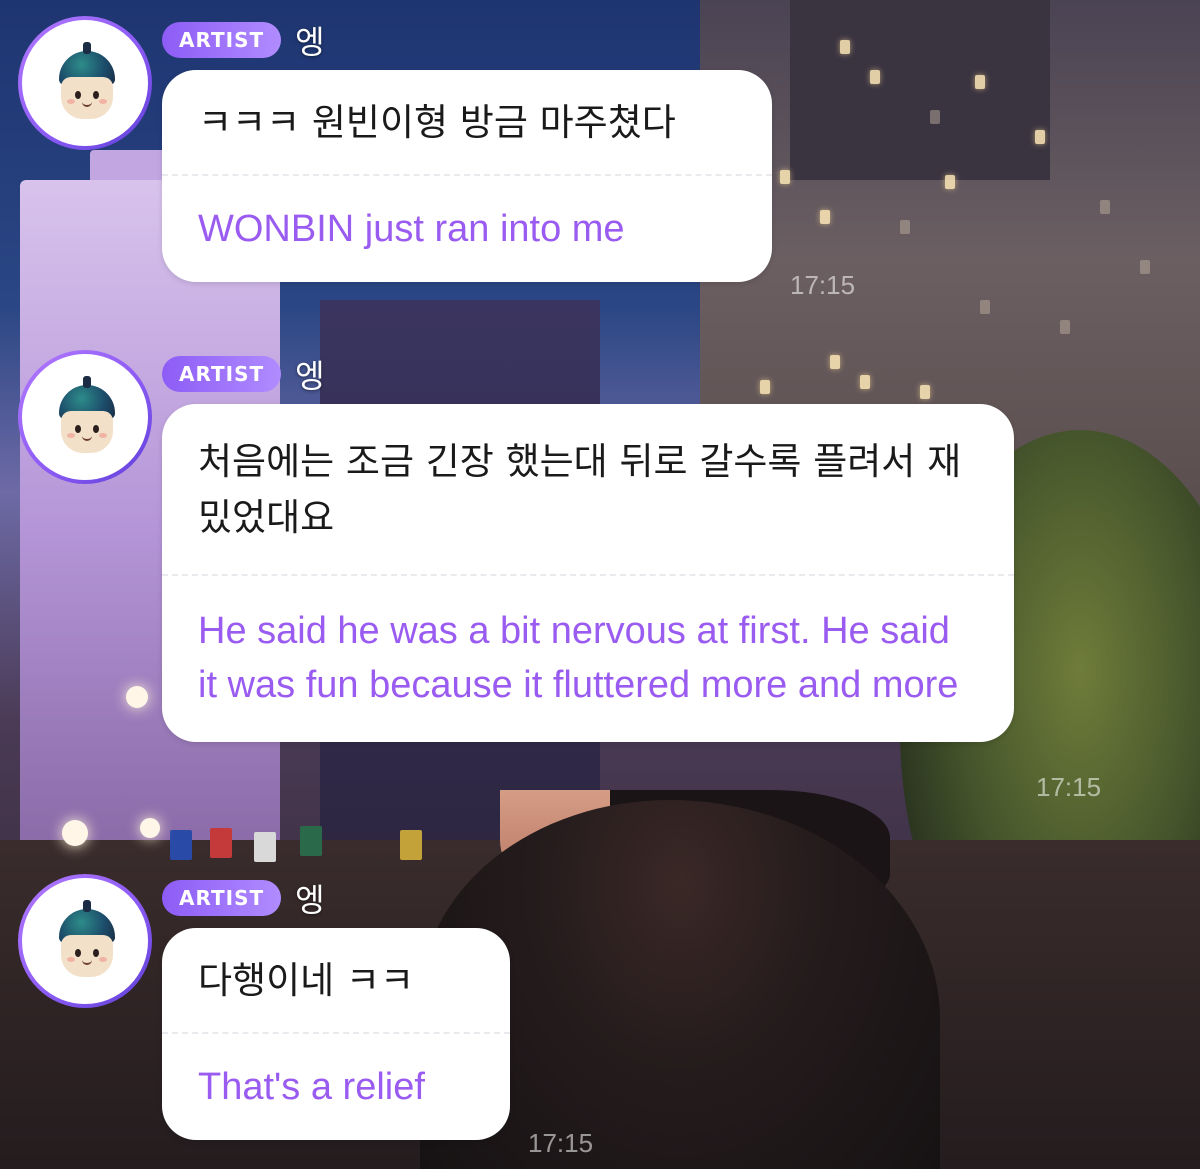 This screenshot has height=1169, width=1200. What do you see at coordinates (311, 1087) in the screenshot?
I see `translated-text: That's a relief` at bounding box center [311, 1087].